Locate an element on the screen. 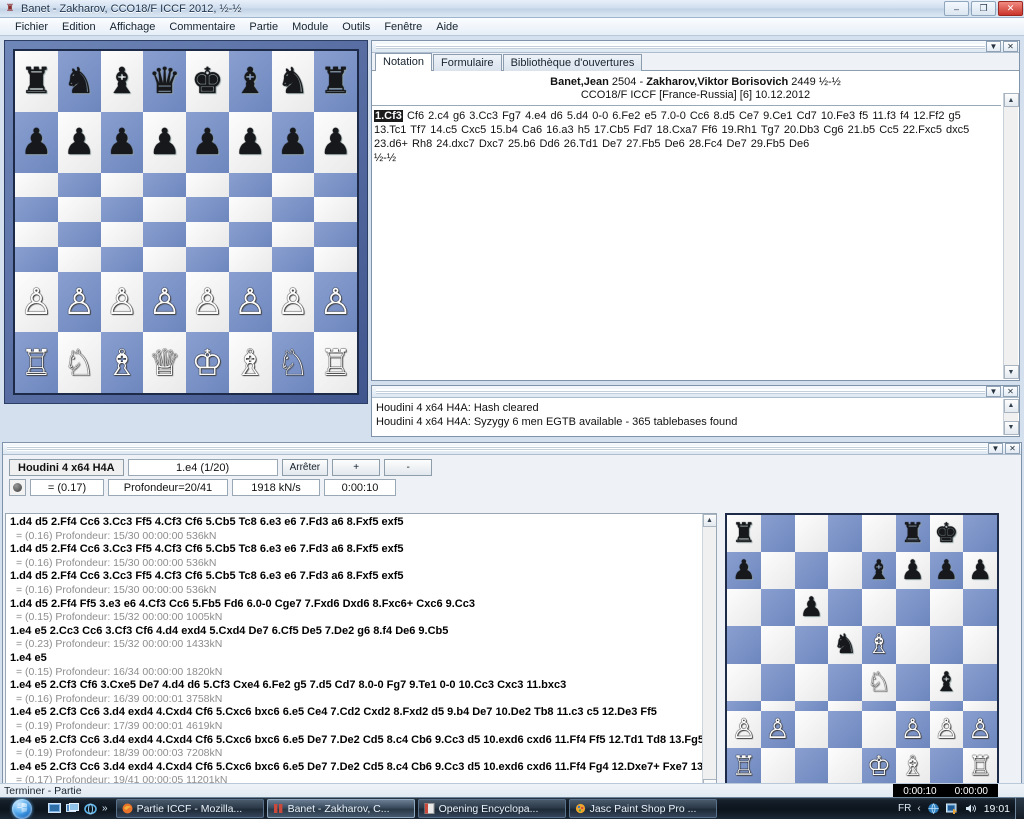 The height and width of the screenshot is (819, 1024). analysis-vertical-scrollbar: ▲ ▼ is located at coordinates (709, 653).